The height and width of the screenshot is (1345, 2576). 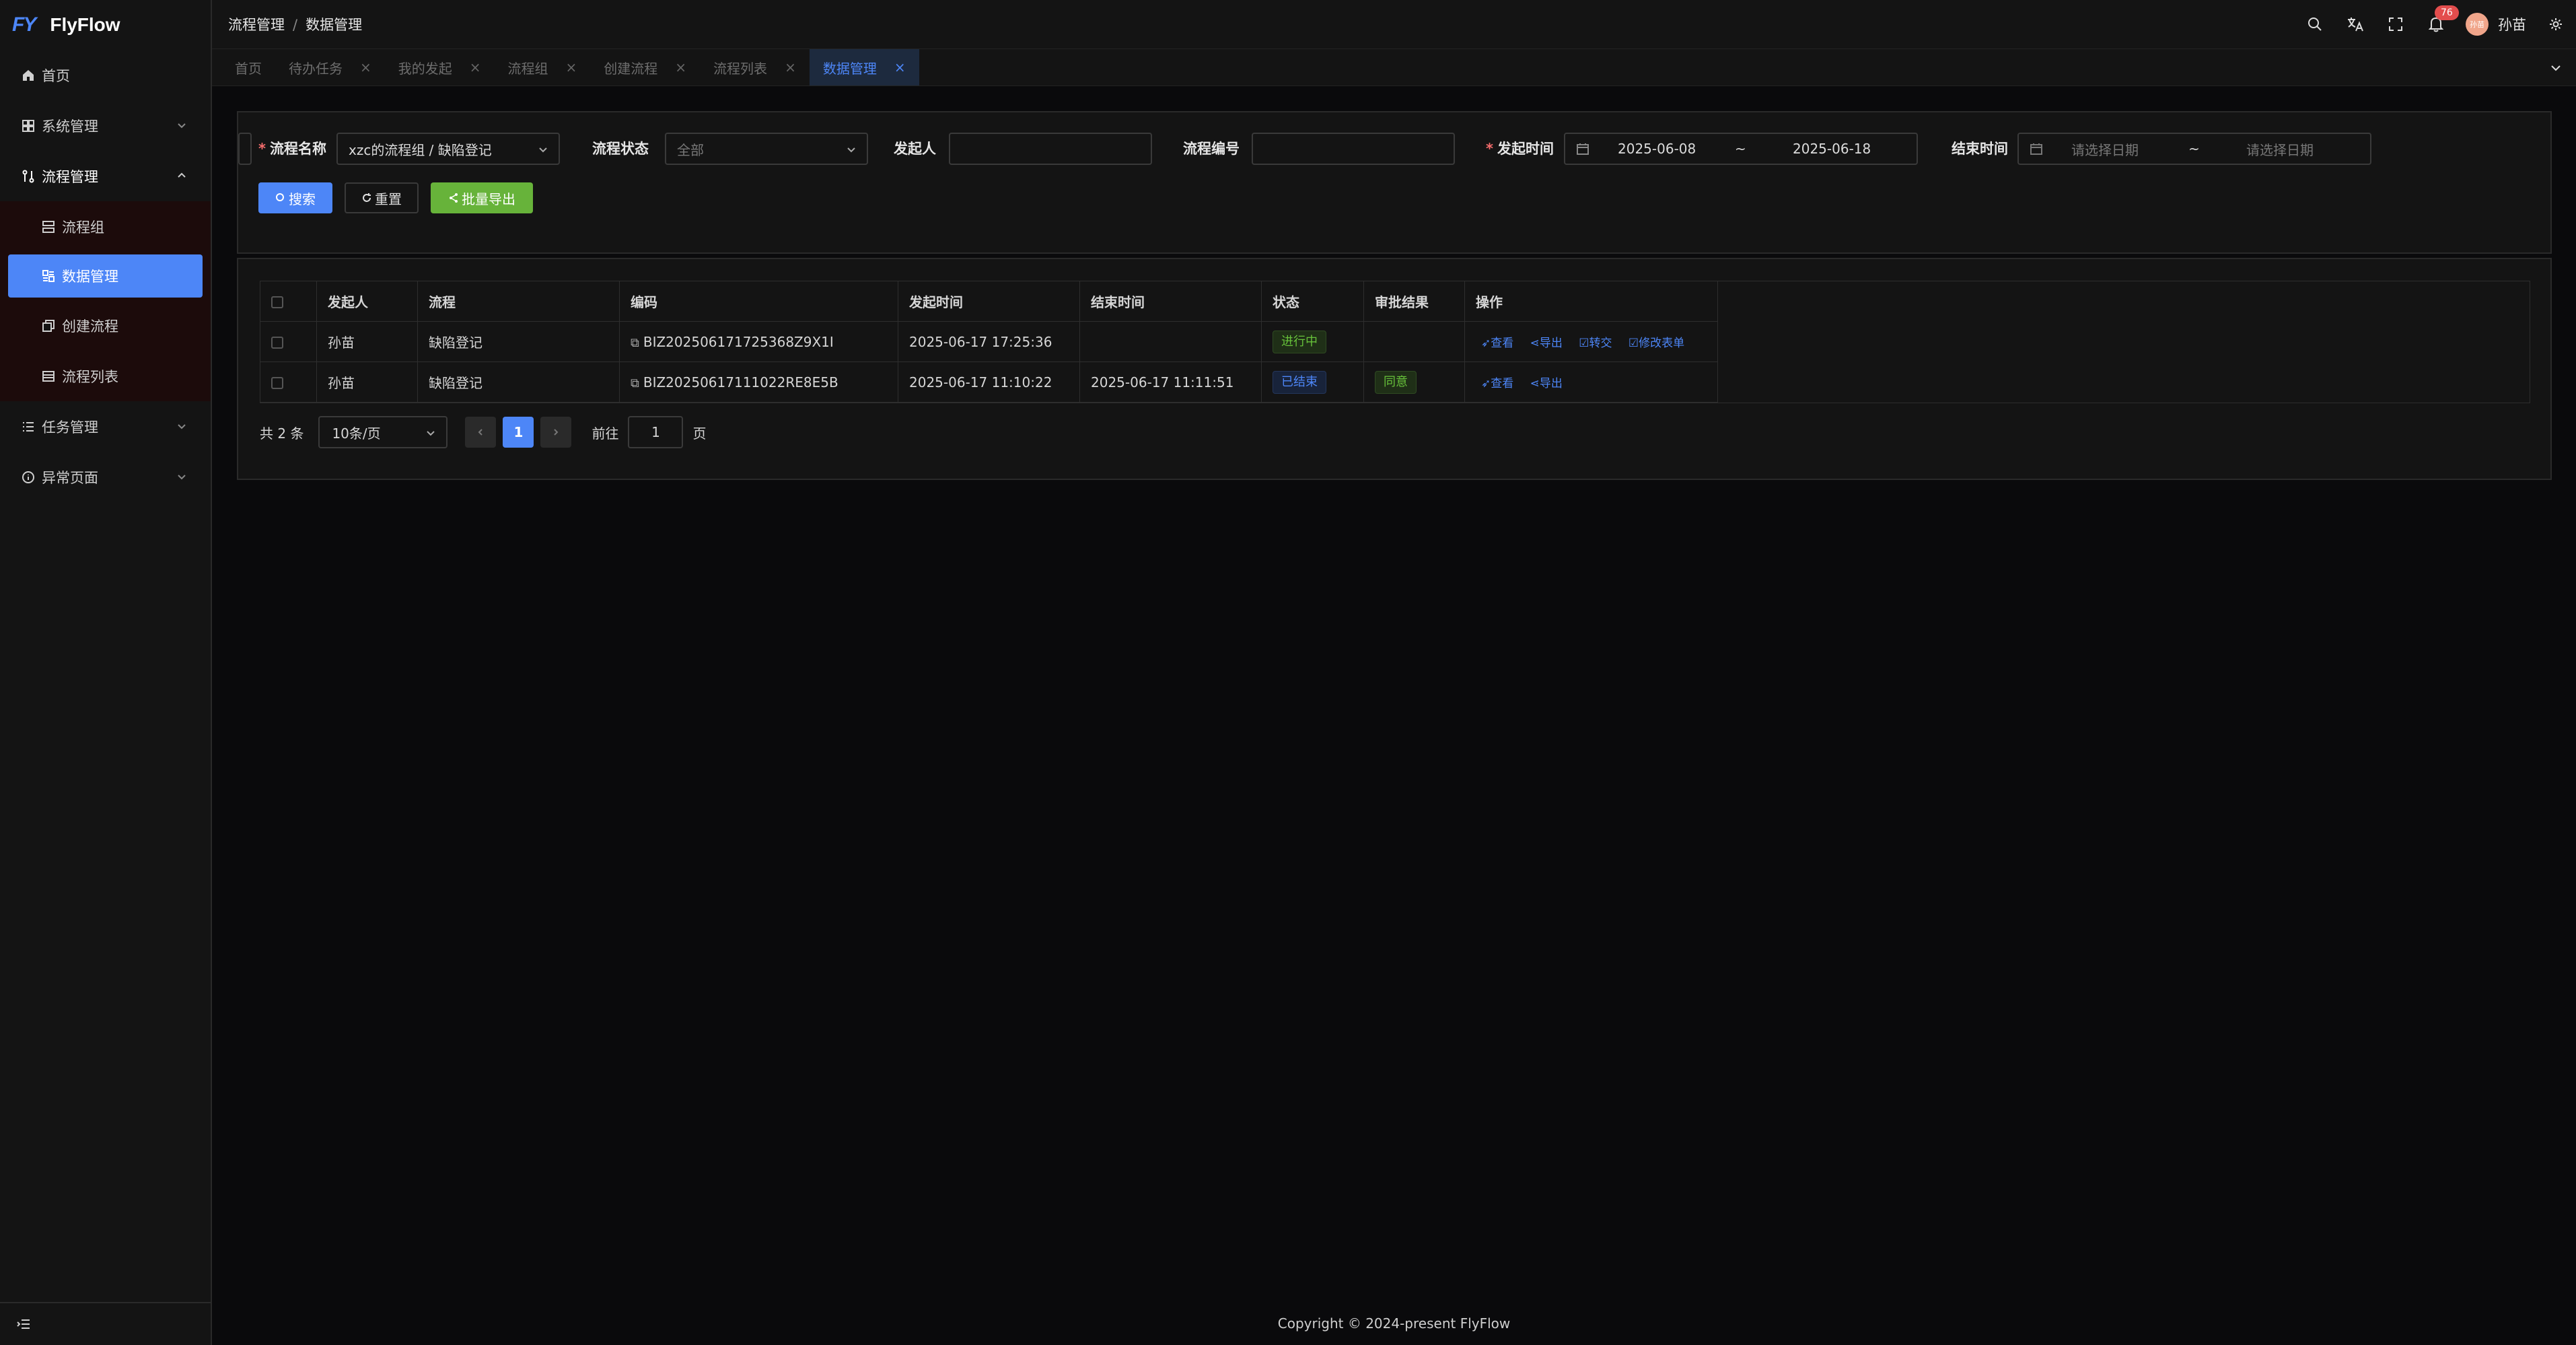 What do you see at coordinates (1520, 148) in the screenshot?
I see `start-time-label: * 发起时间` at bounding box center [1520, 148].